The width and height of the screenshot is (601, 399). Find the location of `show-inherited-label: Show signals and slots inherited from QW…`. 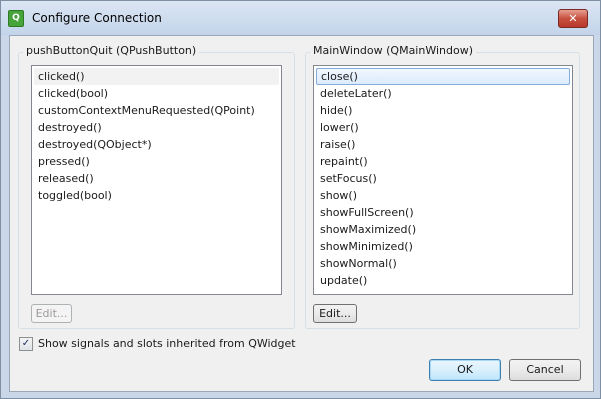

show-inherited-label: Show signals and slots inherited from QW… is located at coordinates (167, 344).